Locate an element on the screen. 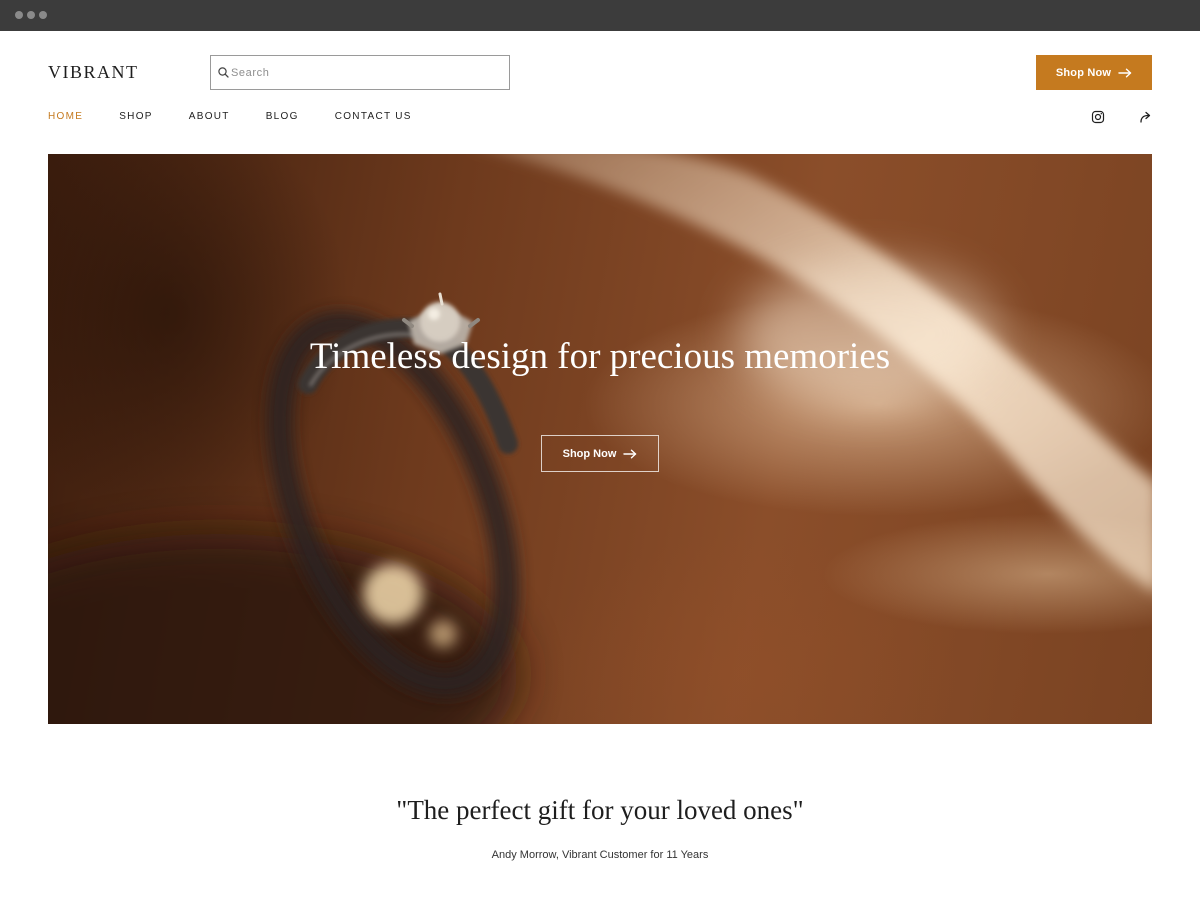 The width and height of the screenshot is (1200, 921). header-shop-now-button: Shop Now is located at coordinates (1094, 72).